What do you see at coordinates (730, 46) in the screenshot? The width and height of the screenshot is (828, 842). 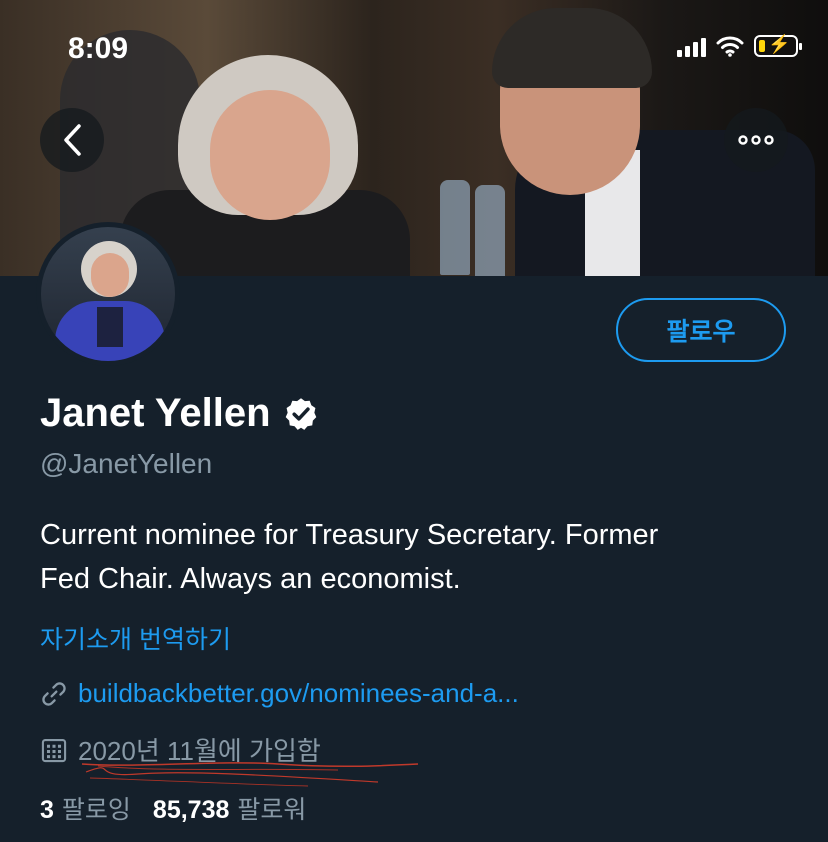 I see `wifi-icon` at bounding box center [730, 46].